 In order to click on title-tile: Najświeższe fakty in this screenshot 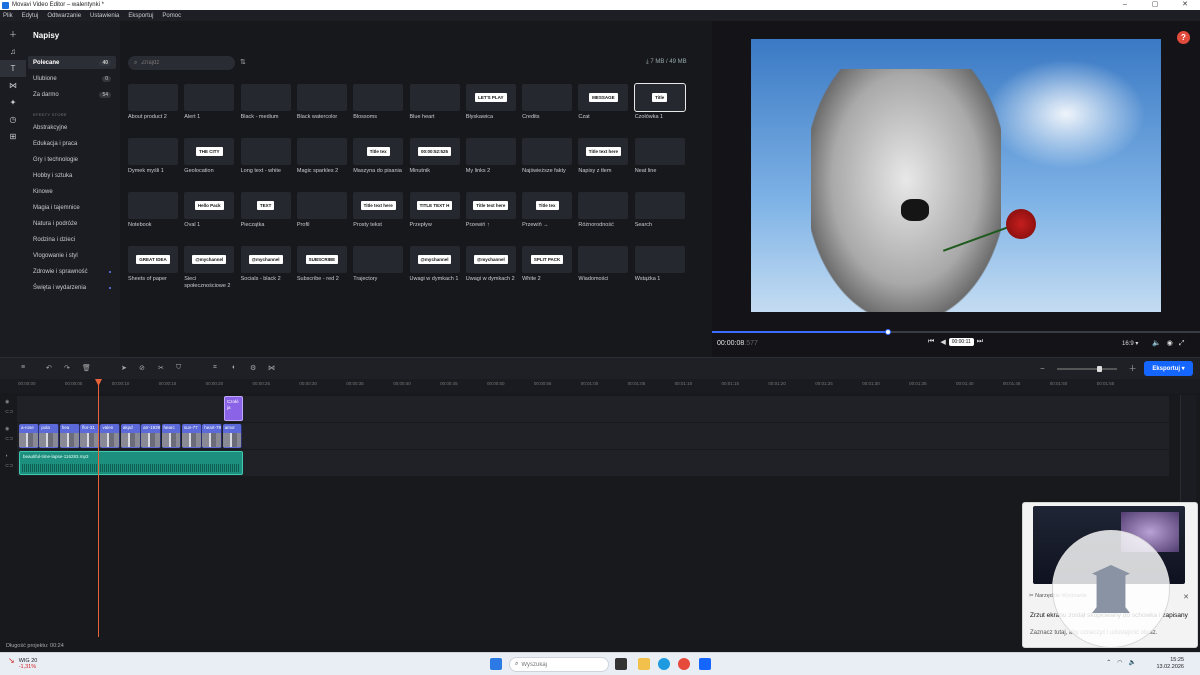, I will do `click(547, 156)`.